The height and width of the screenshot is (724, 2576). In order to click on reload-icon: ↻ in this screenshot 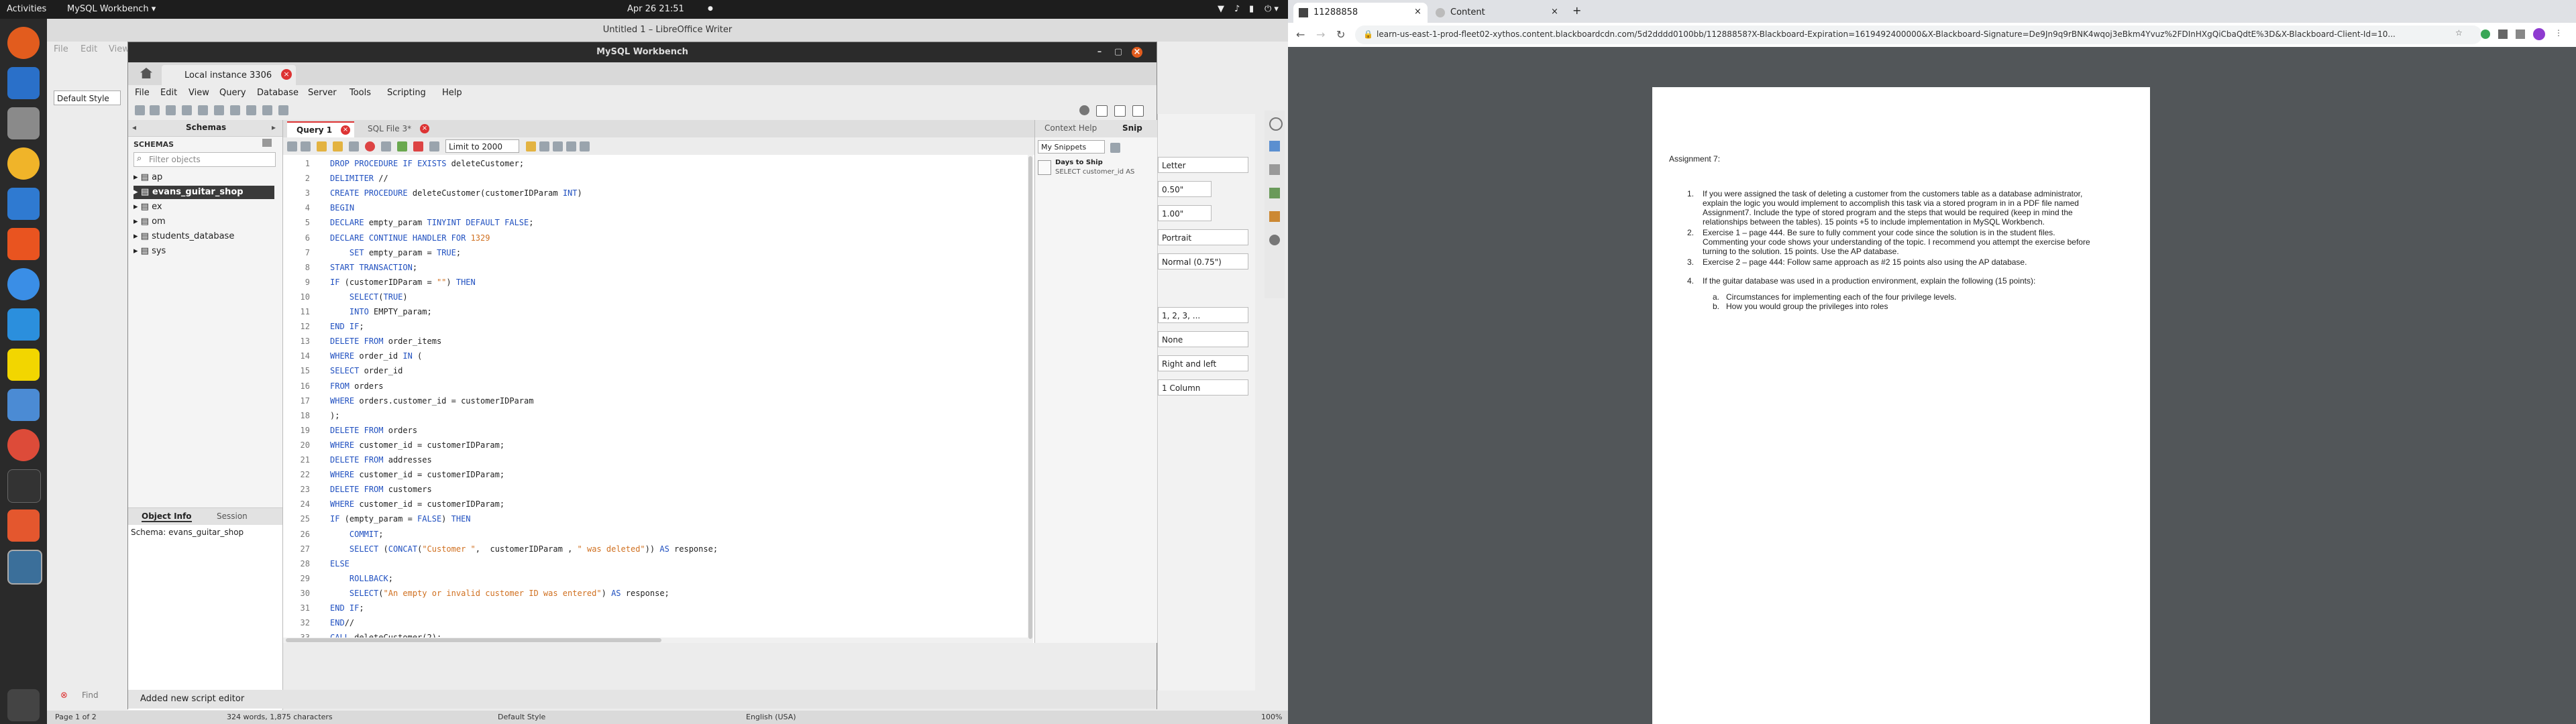, I will do `click(1340, 34)`.